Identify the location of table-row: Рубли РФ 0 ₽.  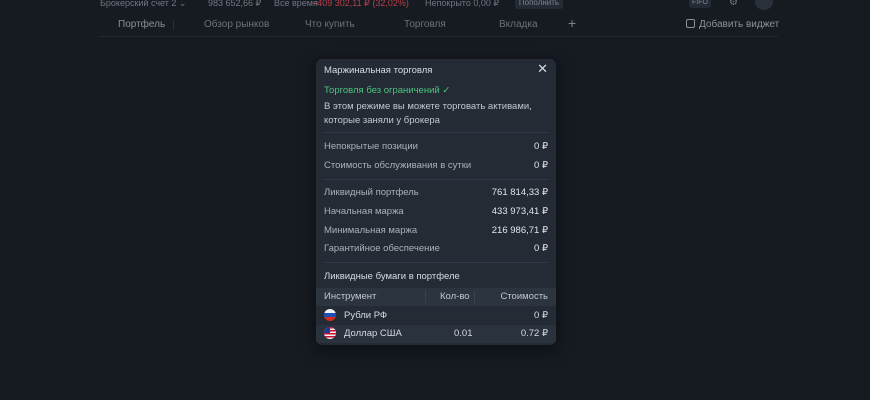
(436, 316).